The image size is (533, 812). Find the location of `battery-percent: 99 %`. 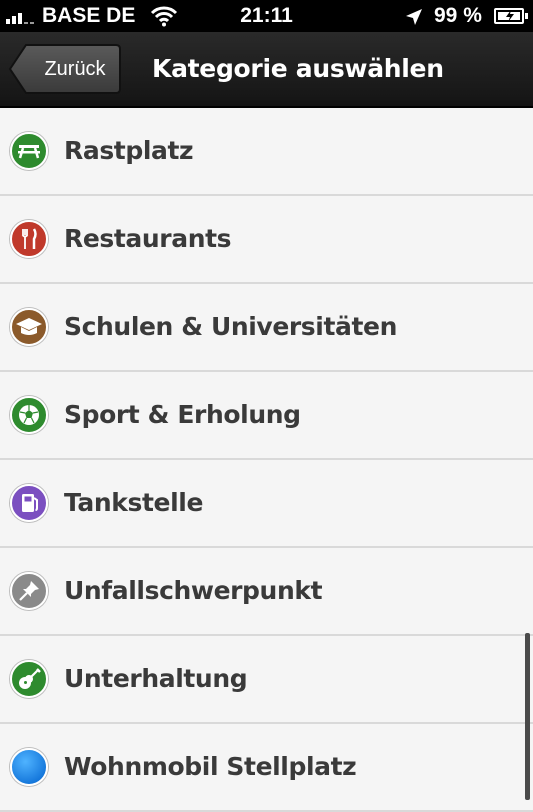

battery-percent: 99 % is located at coordinates (458, 15).